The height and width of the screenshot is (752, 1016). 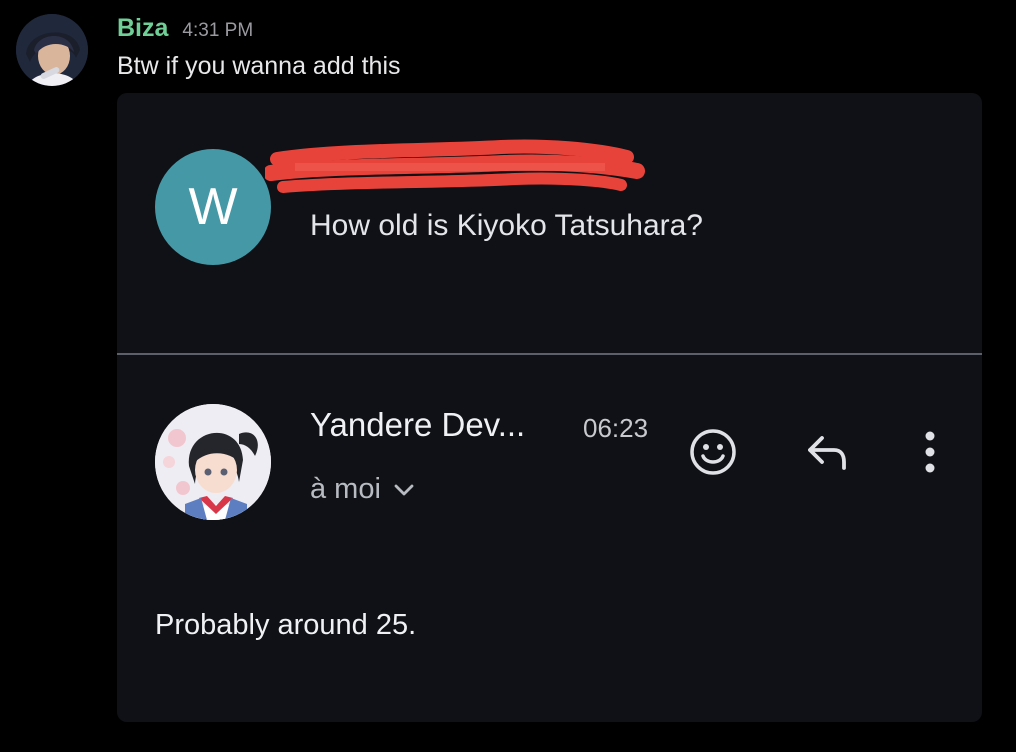 I want to click on emoji-icon, so click(x=713, y=452).